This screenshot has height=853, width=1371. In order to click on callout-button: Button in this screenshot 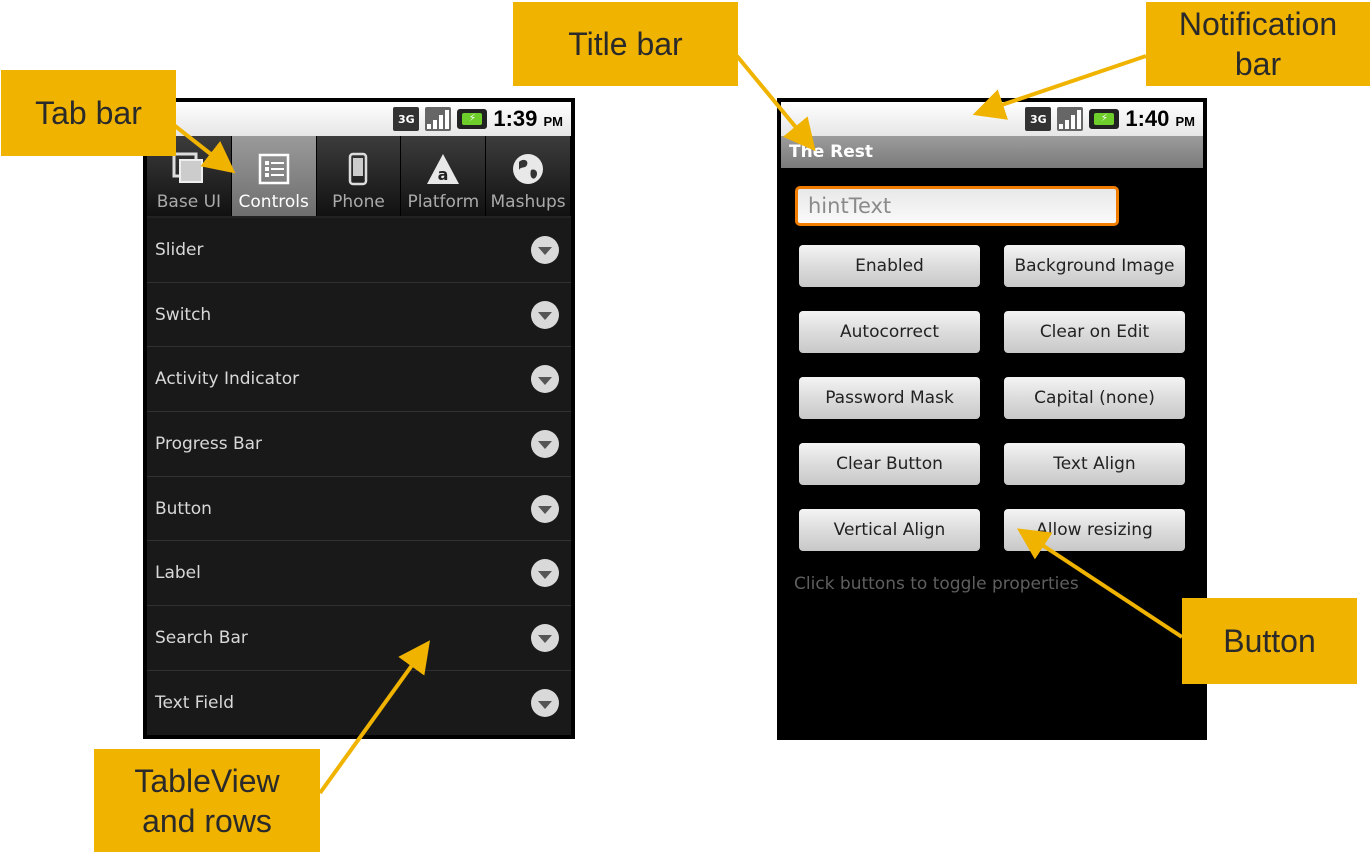, I will do `click(1269, 641)`.